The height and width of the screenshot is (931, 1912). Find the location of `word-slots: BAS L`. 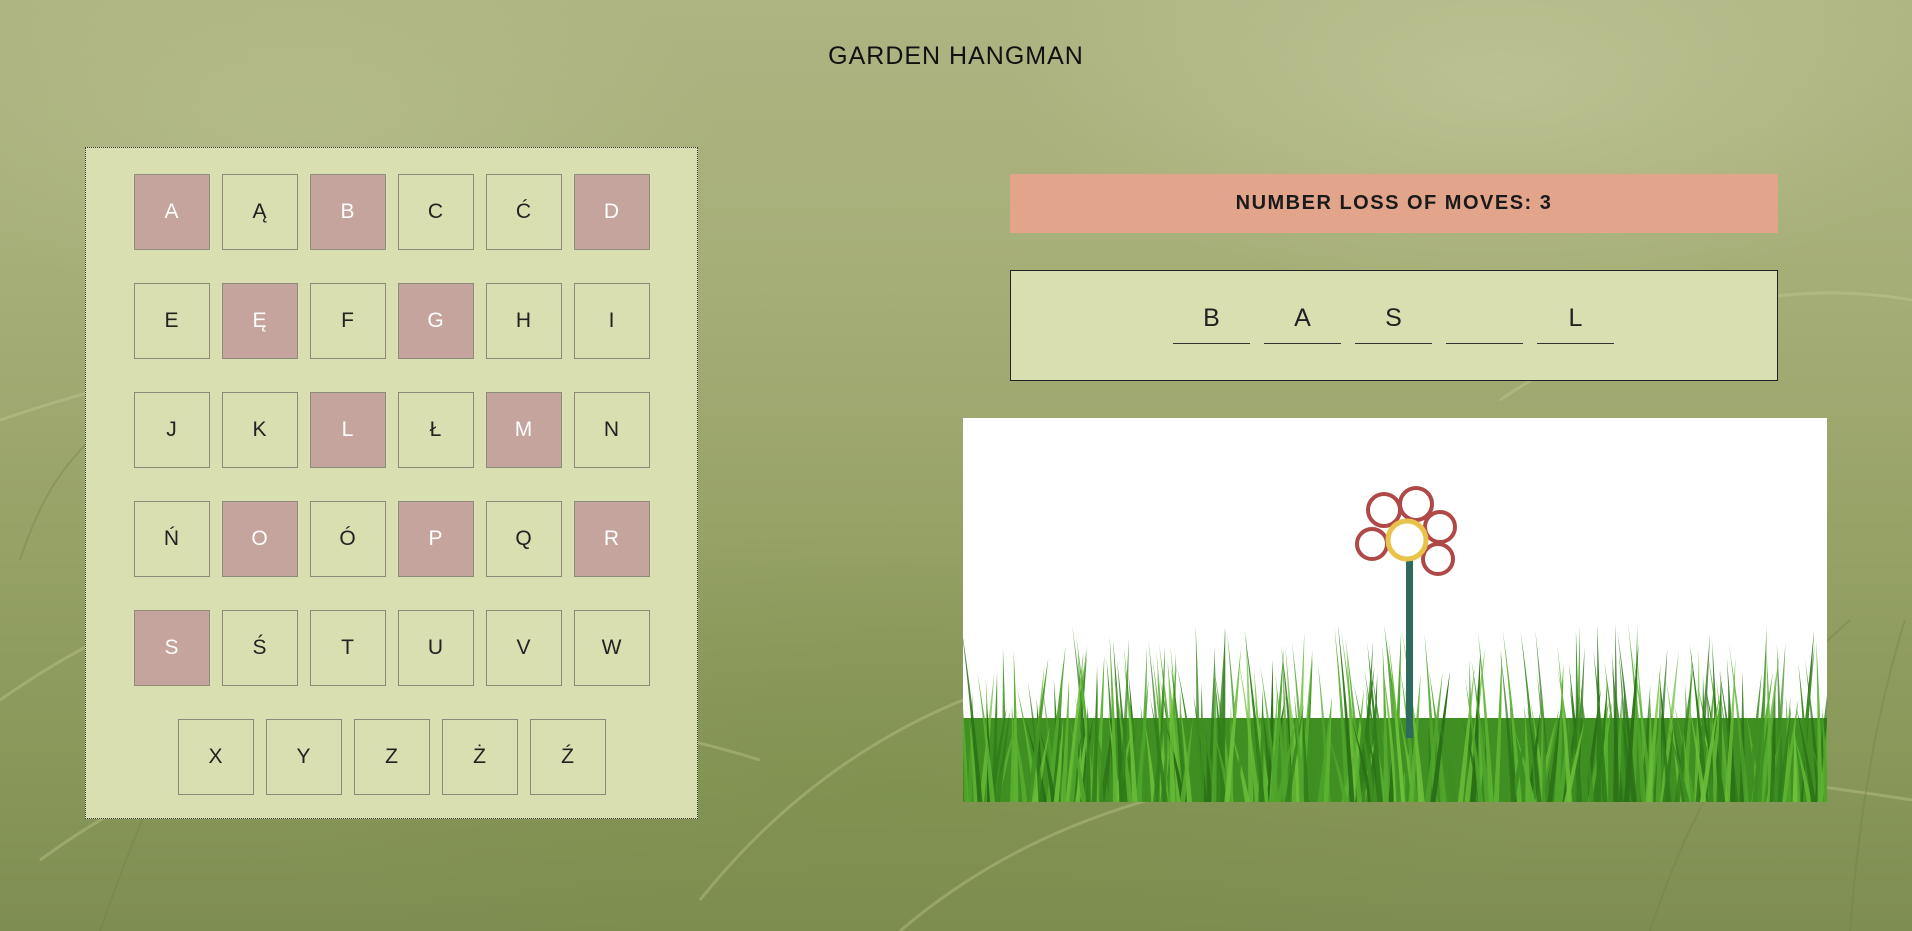

word-slots: BAS L is located at coordinates (1393, 314).